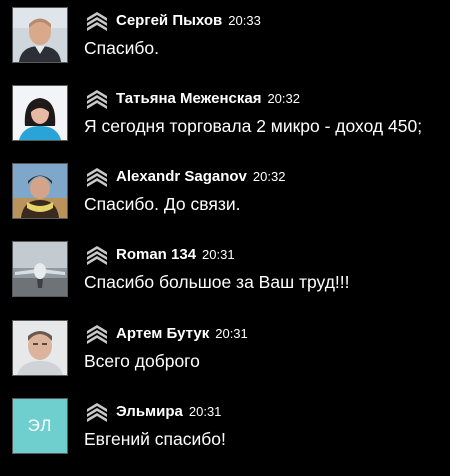 Image resolution: width=450 pixels, height=476 pixels. I want to click on message-author: Сергей Пыхов 20:33, so click(188, 20).